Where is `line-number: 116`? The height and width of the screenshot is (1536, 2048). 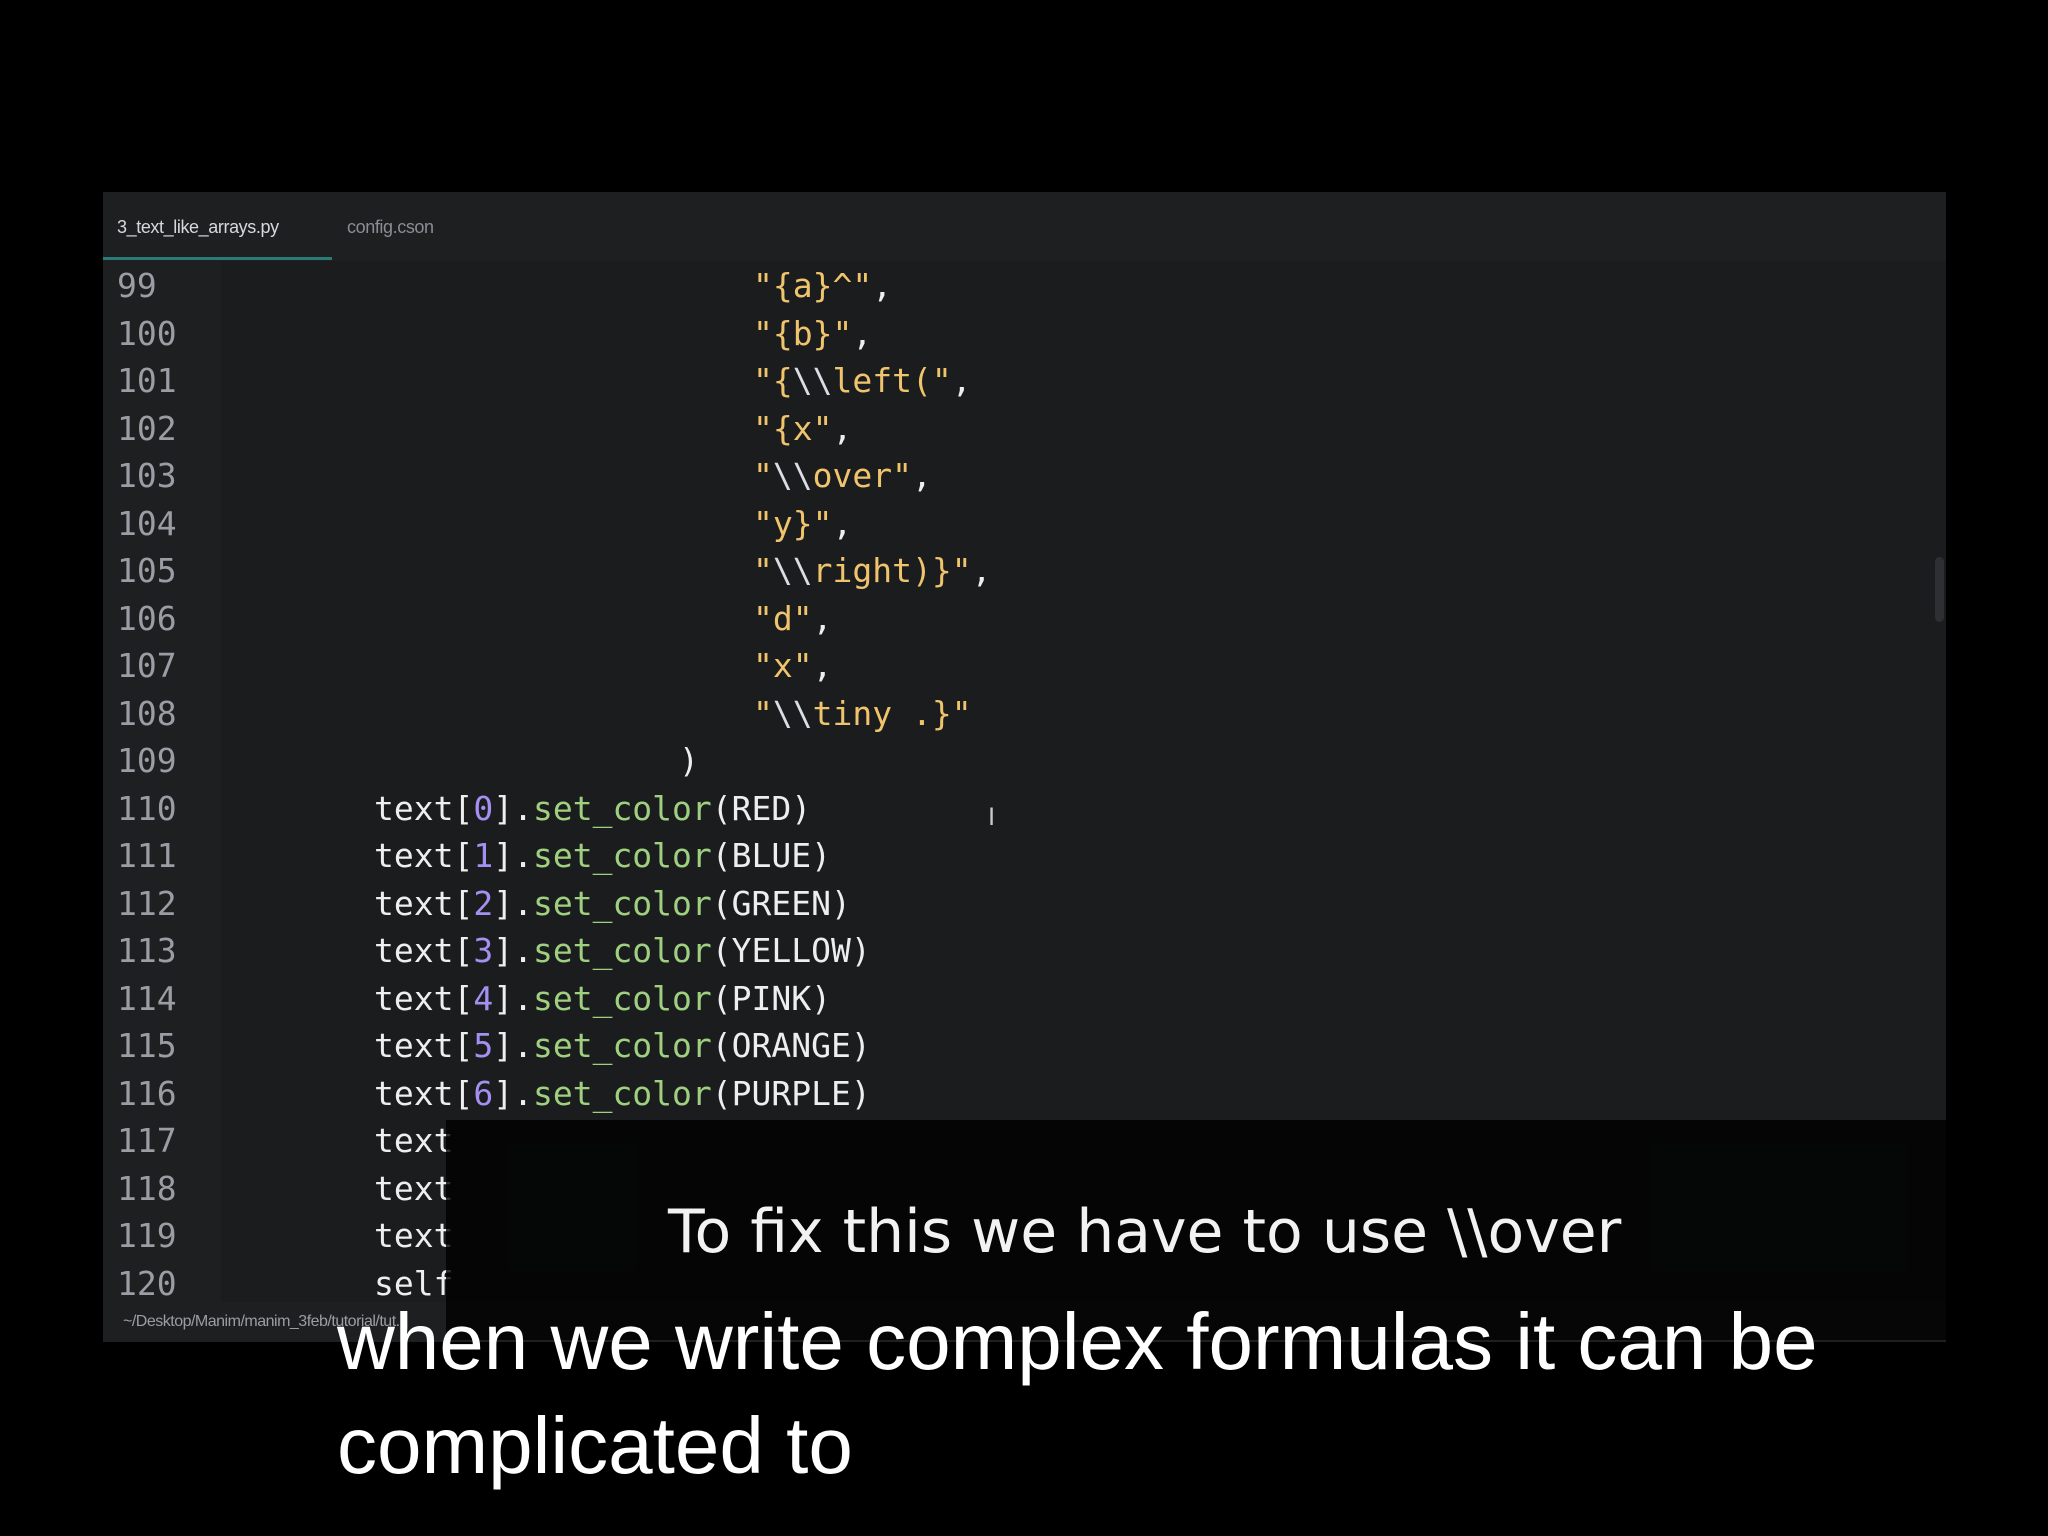
line-number: 116 is located at coordinates (147, 1093).